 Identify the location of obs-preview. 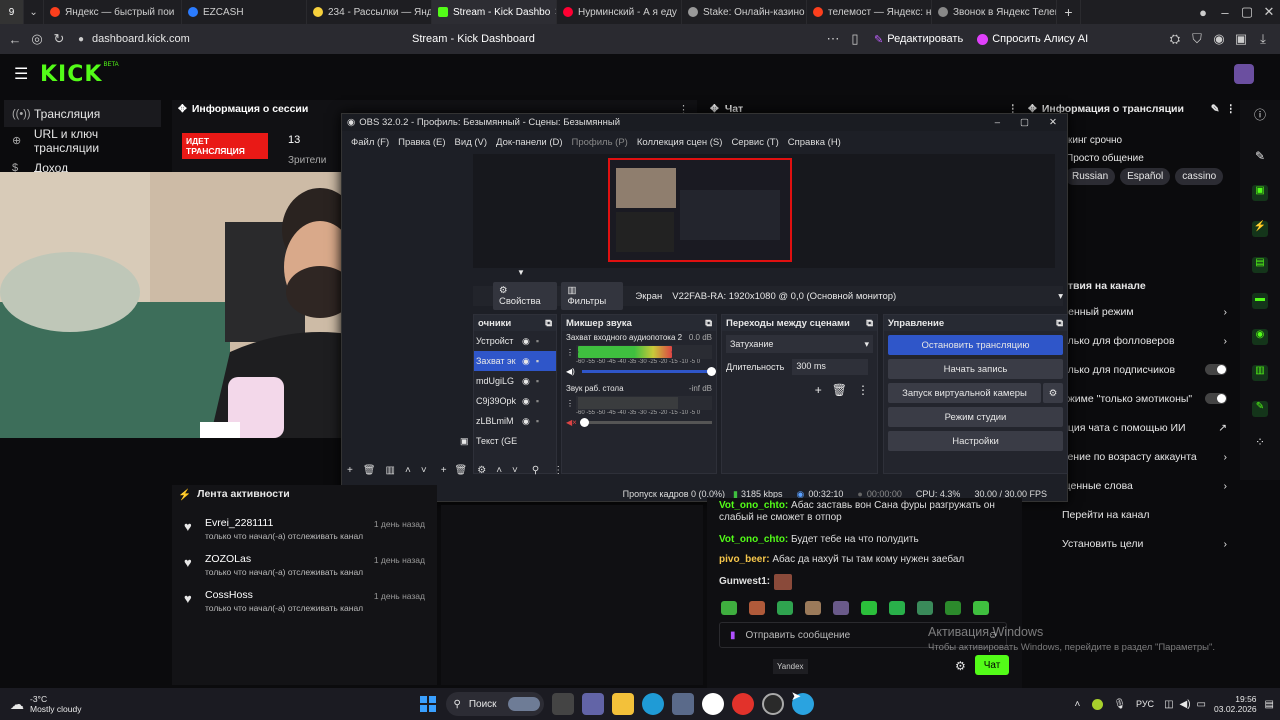
(764, 211).